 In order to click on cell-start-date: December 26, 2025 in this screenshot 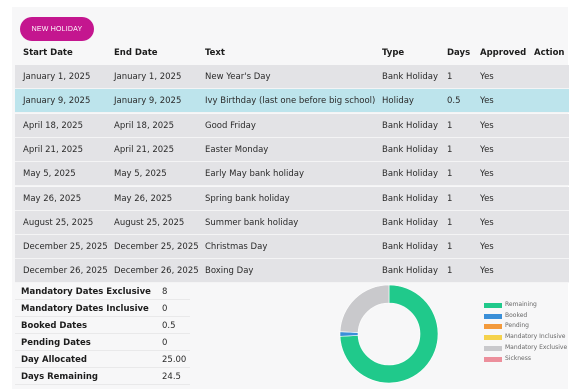, I will do `click(65, 271)`.